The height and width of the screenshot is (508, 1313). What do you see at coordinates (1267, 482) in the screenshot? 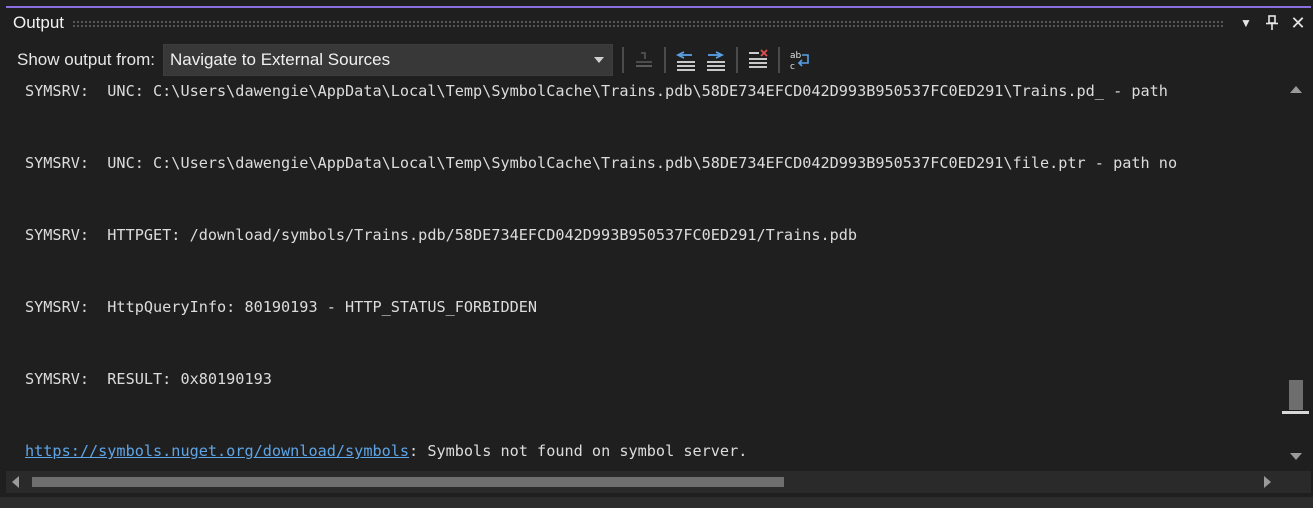
I see `scroll-right-arrow-icon` at bounding box center [1267, 482].